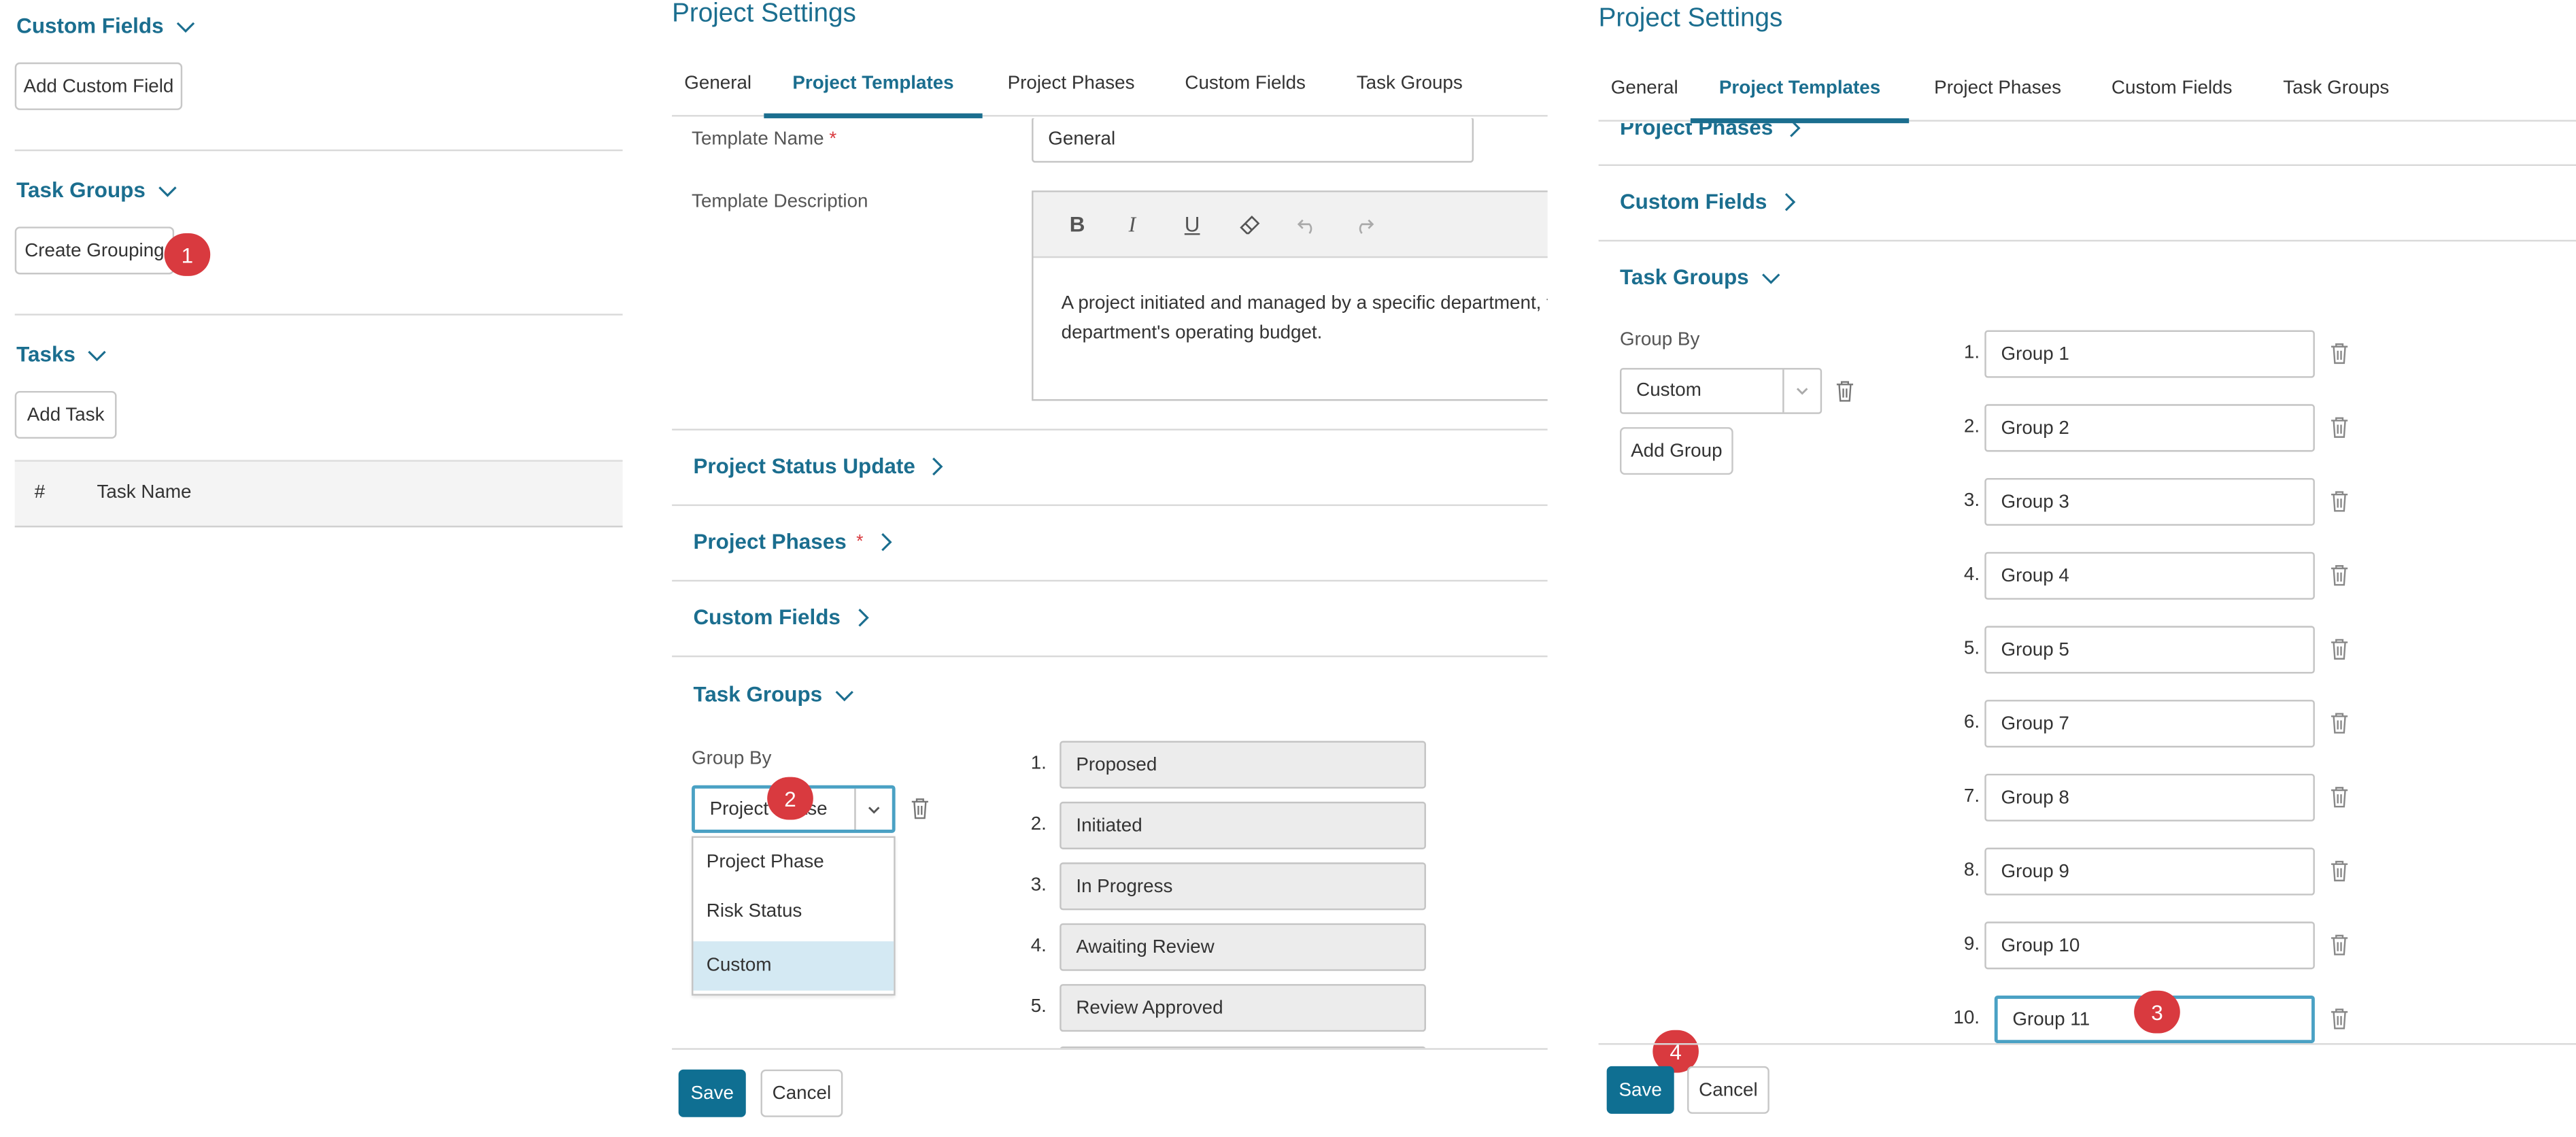 Image resolution: width=2576 pixels, height=1137 pixels. Describe the element at coordinates (2149, 871) in the screenshot. I see `group-name-input: Group 9` at that location.